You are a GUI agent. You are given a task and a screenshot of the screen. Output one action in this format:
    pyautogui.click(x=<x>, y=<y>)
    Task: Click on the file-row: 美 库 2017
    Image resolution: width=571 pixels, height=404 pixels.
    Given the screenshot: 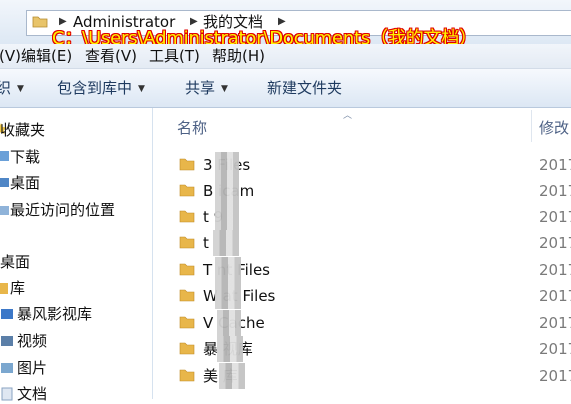 What is the action you would take?
    pyautogui.click(x=362, y=376)
    